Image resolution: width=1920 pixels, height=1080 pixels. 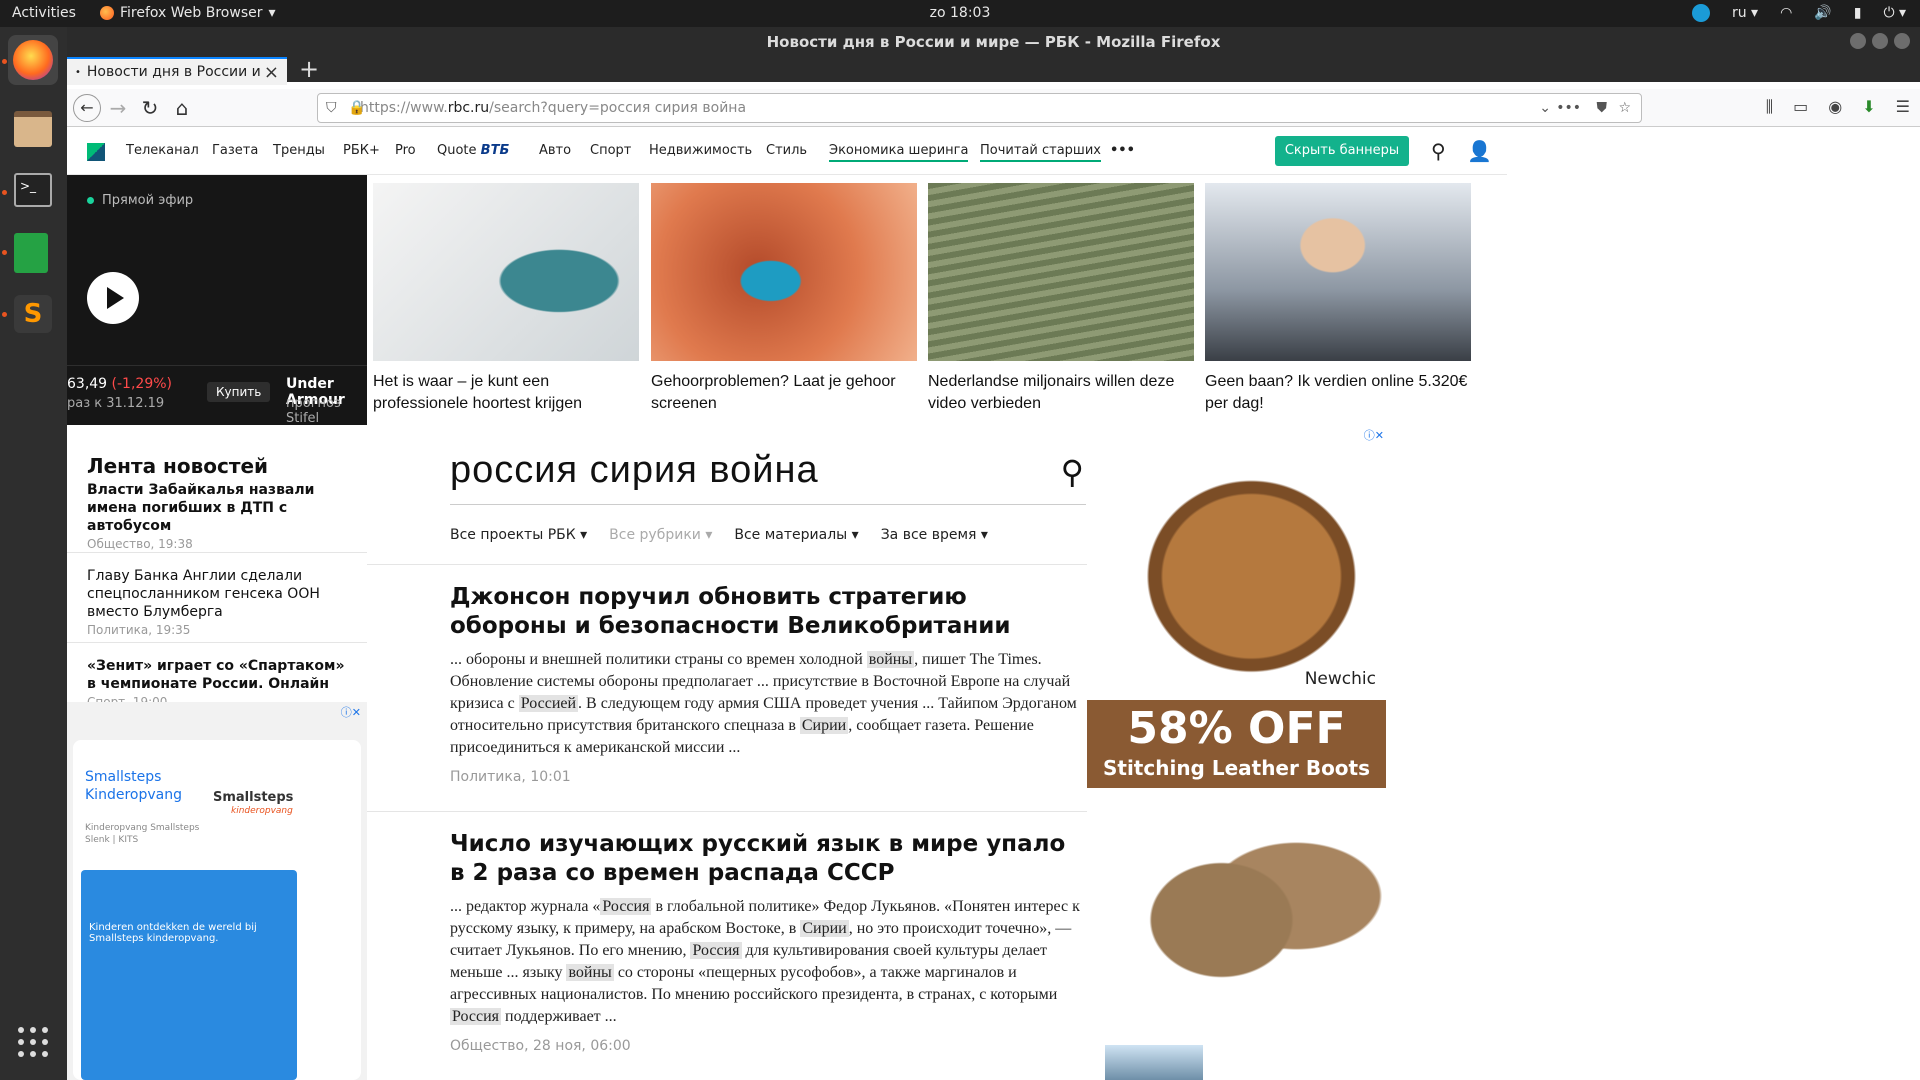 What do you see at coordinates (1745, 13) in the screenshot?
I see `lang-indicator: ru ▾` at bounding box center [1745, 13].